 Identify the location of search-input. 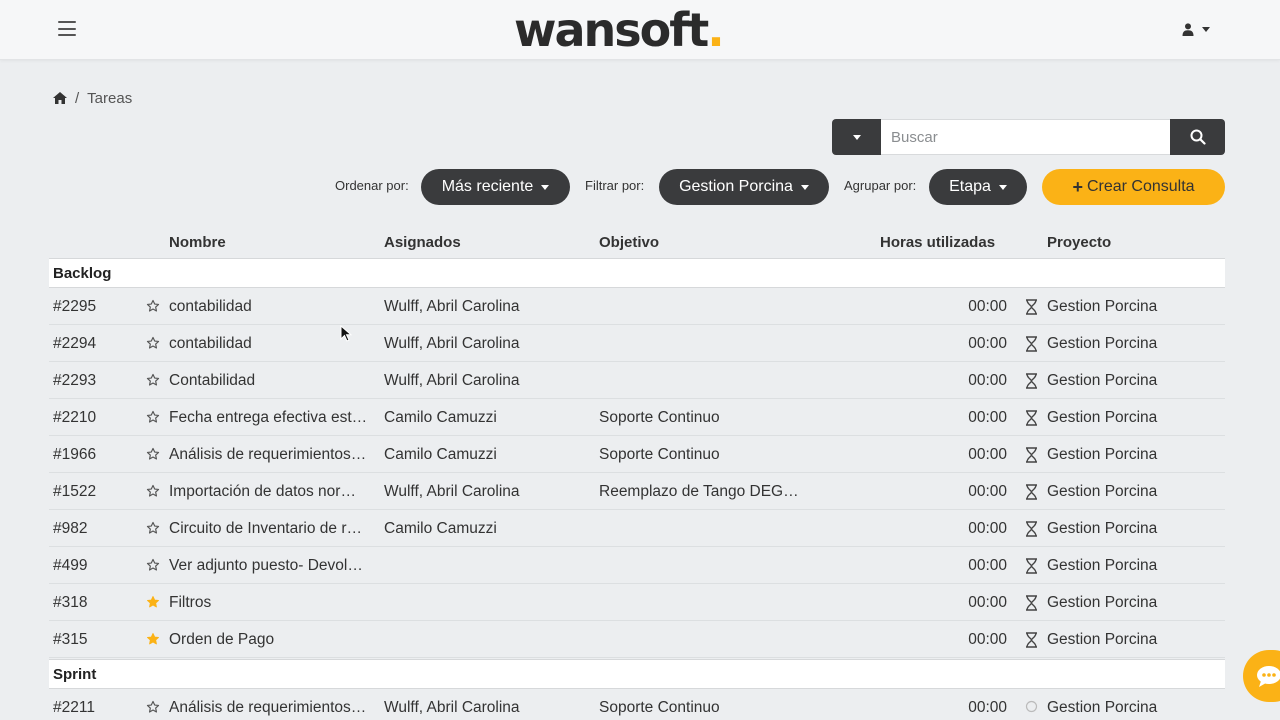
(1025, 137).